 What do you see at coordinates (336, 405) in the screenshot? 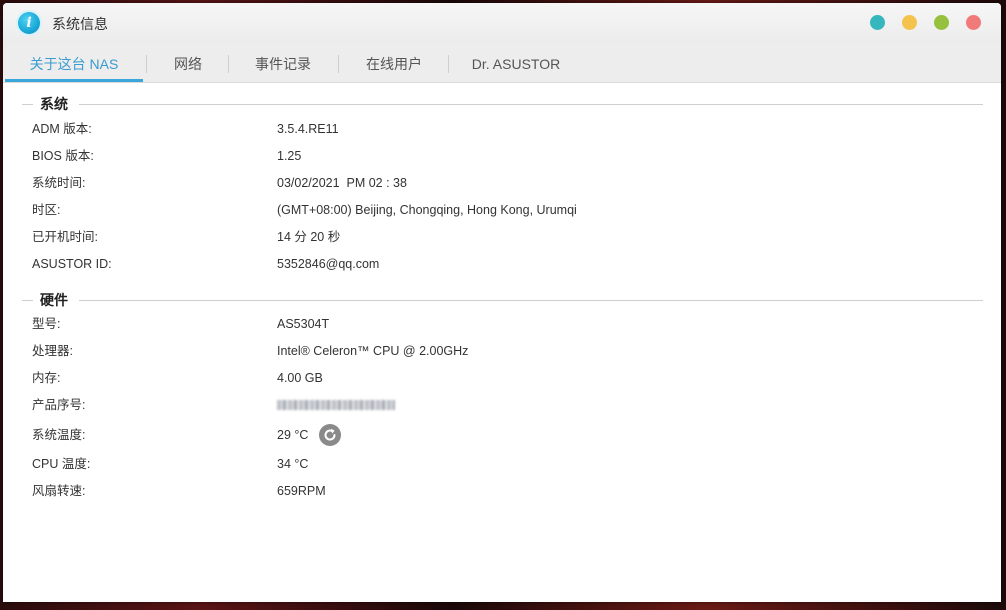
I see `serial-number-redacted` at bounding box center [336, 405].